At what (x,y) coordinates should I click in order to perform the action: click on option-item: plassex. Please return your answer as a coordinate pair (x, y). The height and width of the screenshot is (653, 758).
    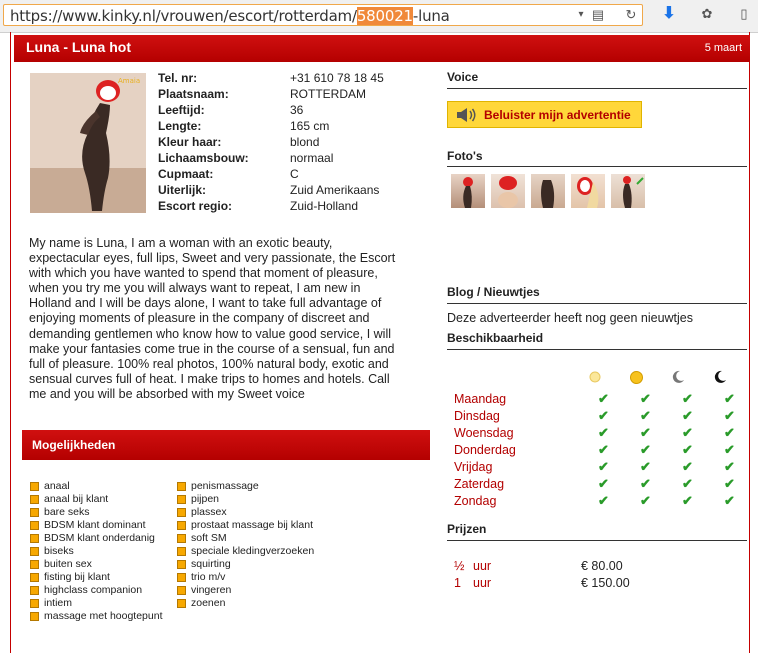
    Looking at the image, I should click on (202, 512).